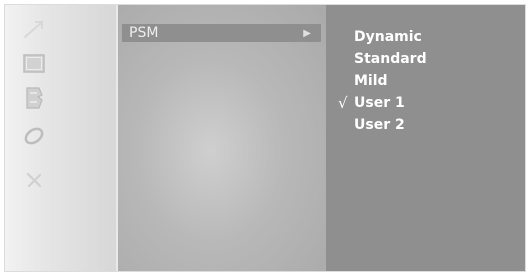 The height and width of the screenshot is (277, 530). I want to click on sound-icon, so click(34, 98).